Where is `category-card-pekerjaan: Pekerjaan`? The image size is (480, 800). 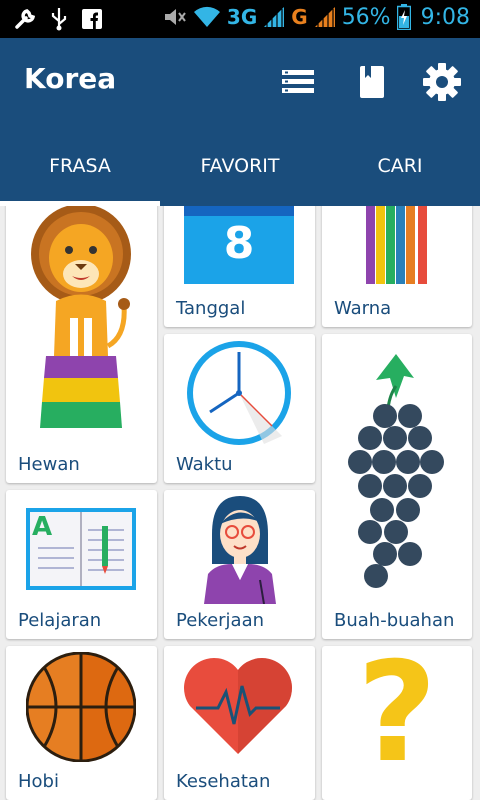 category-card-pekerjaan: Pekerjaan is located at coordinates (239, 564).